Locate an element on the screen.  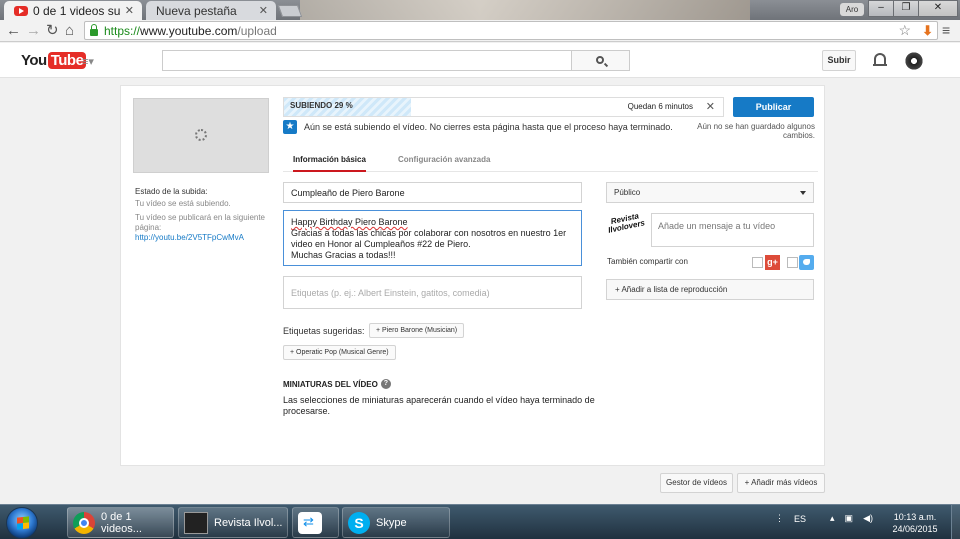
notification-bell-icon is located at coordinates (880, 59).